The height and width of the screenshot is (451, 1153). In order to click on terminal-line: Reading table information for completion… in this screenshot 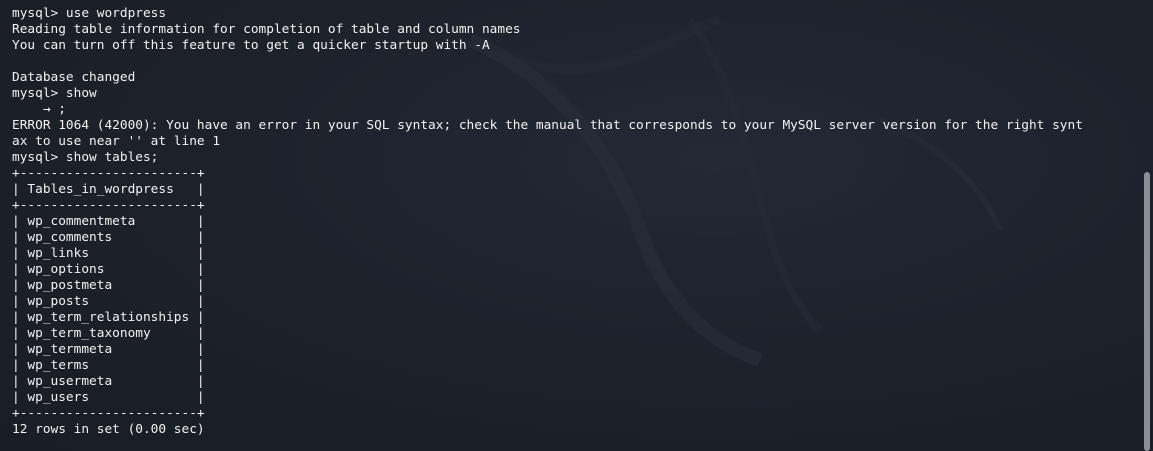, I will do `click(266, 29)`.